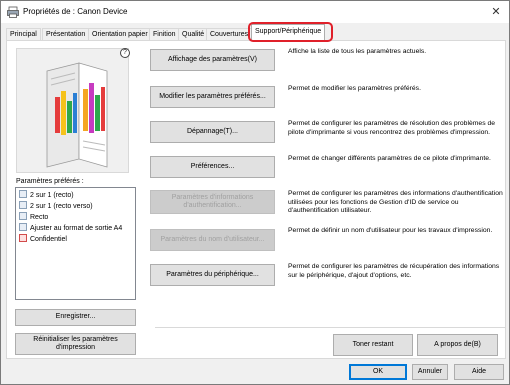 The image size is (510, 385). What do you see at coordinates (125, 53) in the screenshot?
I see `help-icon: ?` at bounding box center [125, 53].